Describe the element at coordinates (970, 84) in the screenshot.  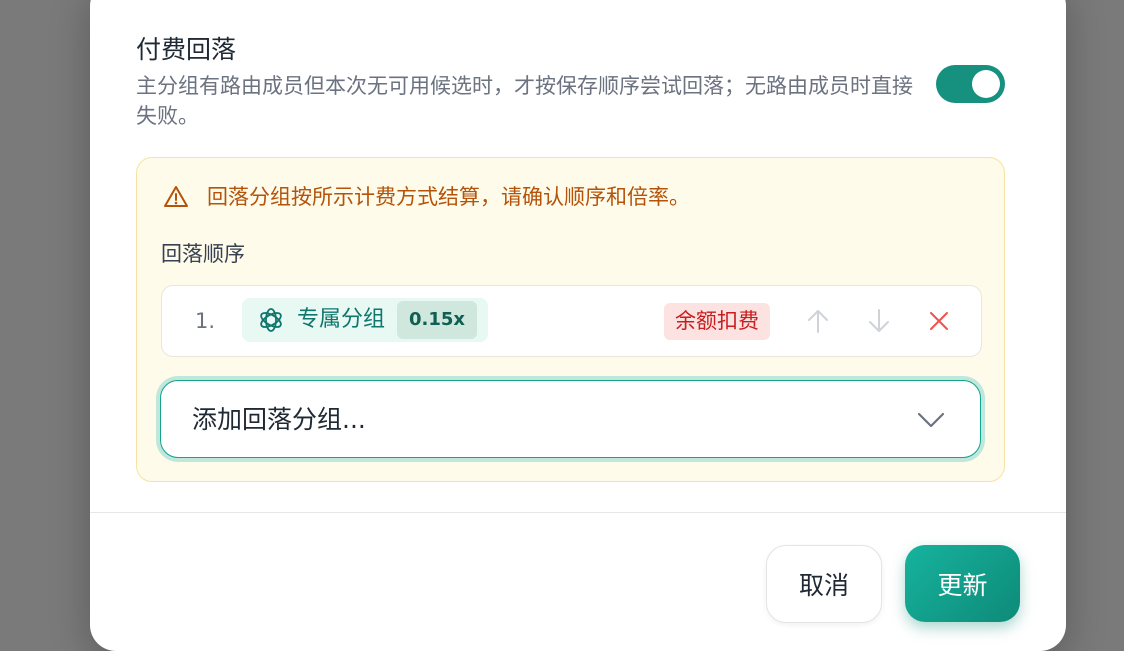
I see `fallback-toggle` at that location.